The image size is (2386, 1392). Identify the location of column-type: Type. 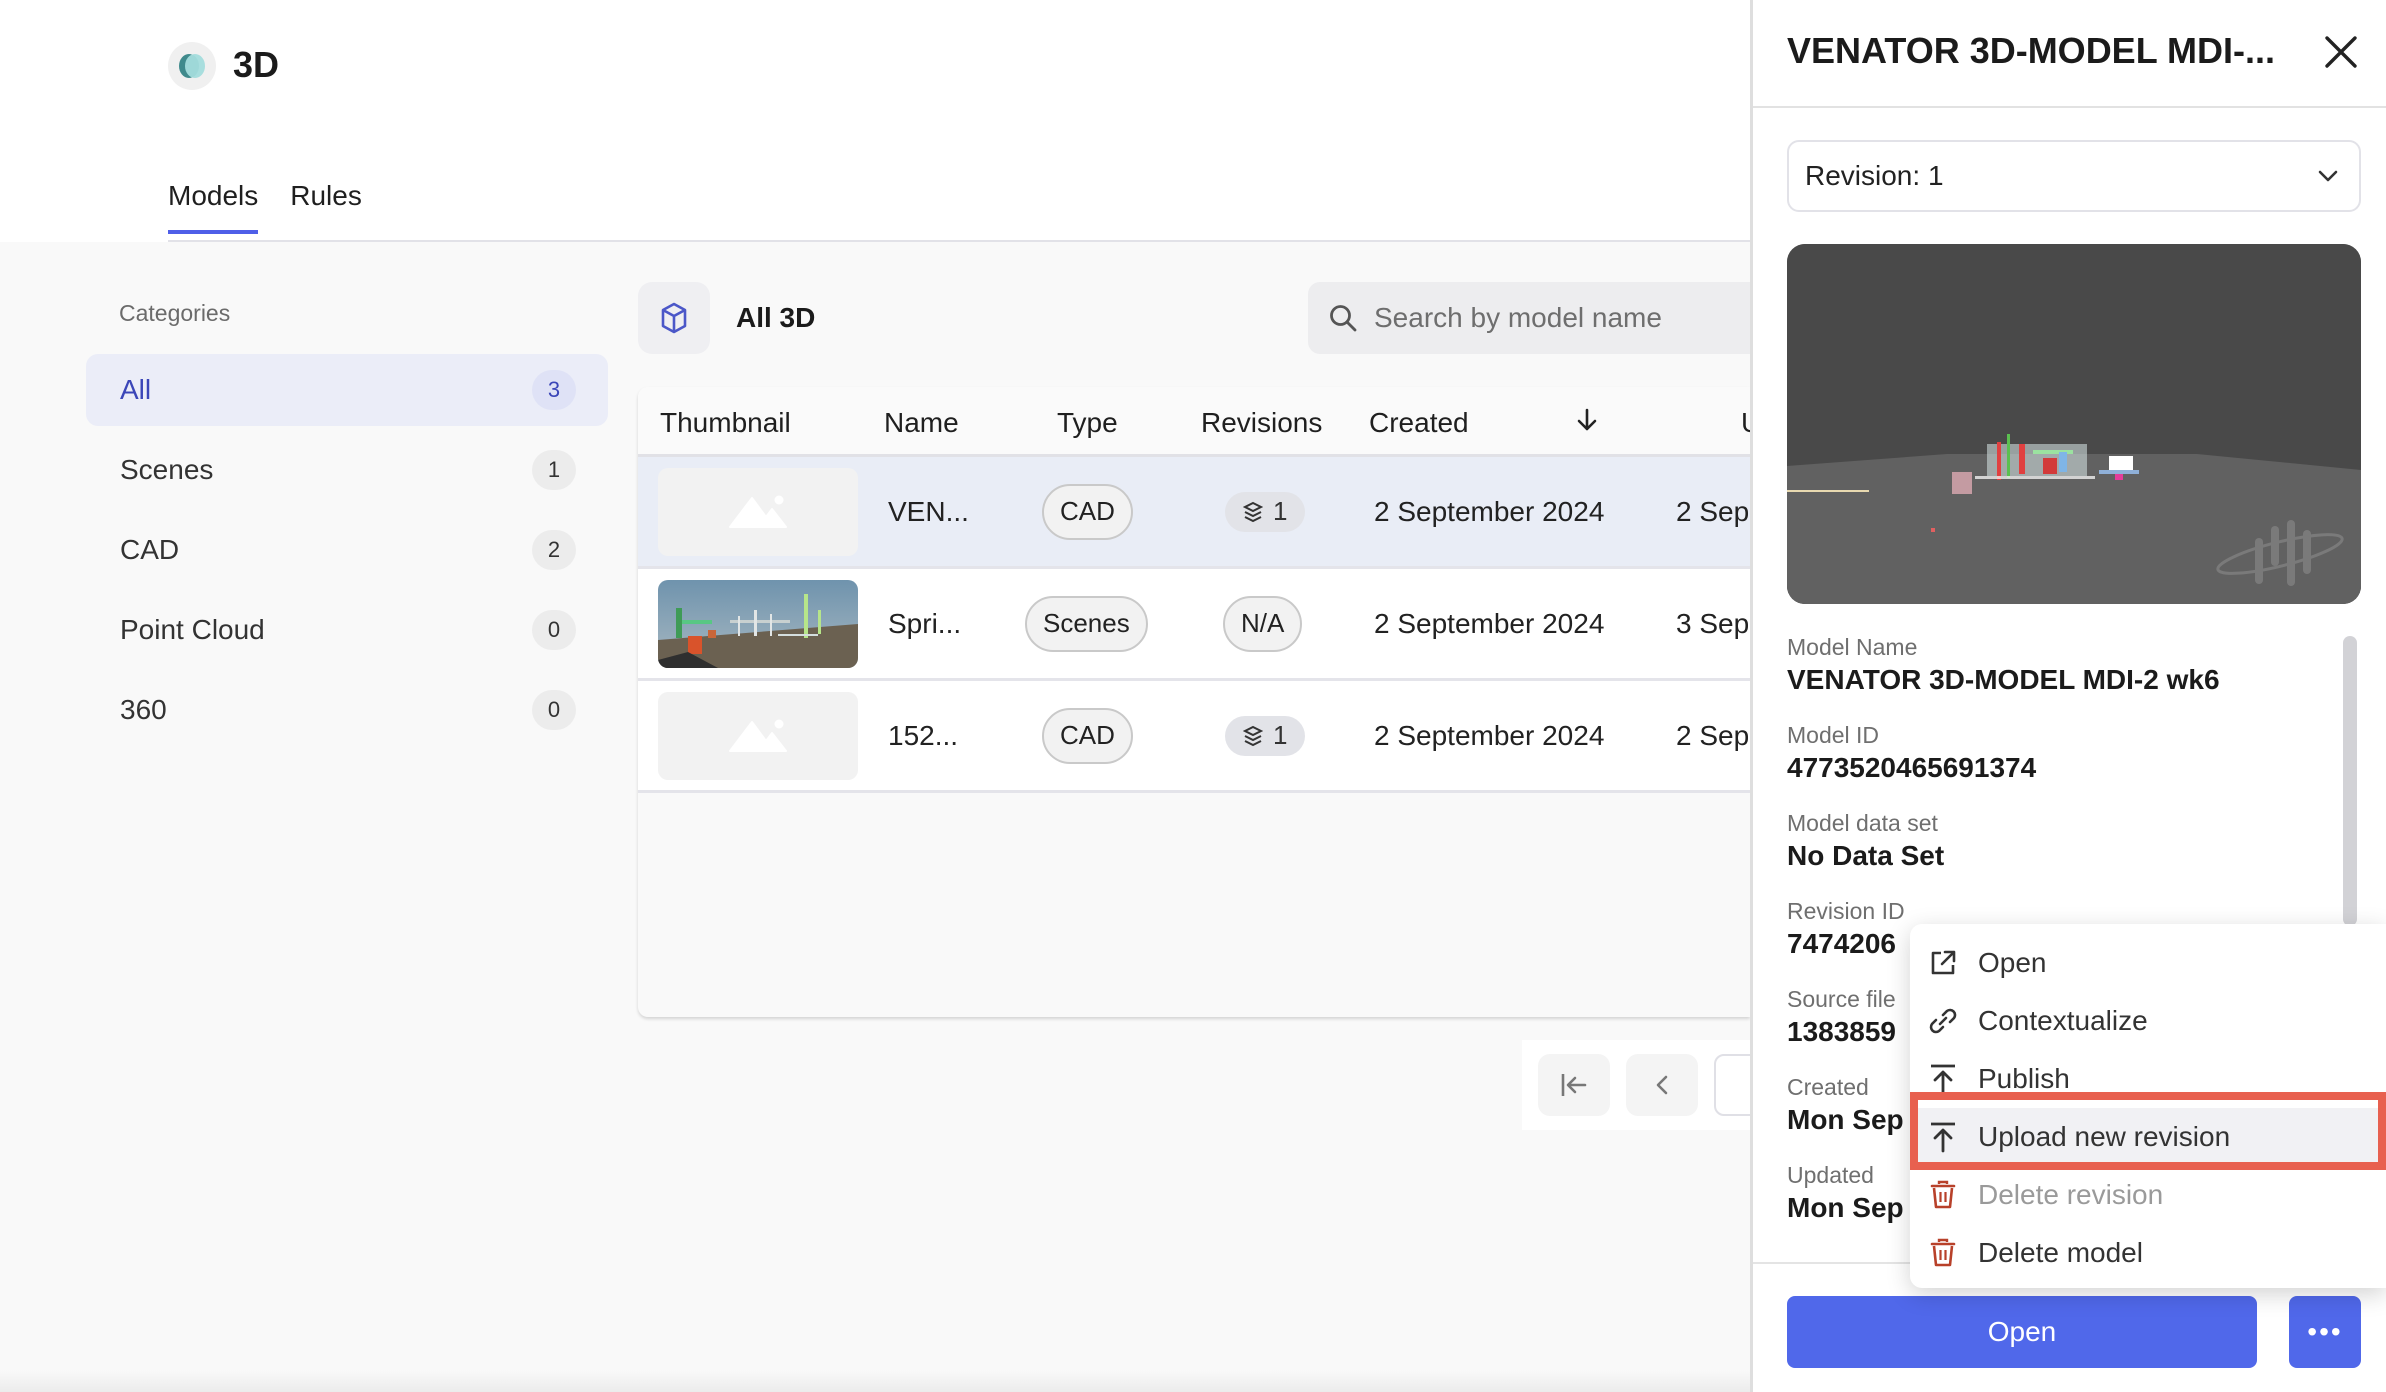
(1087, 423).